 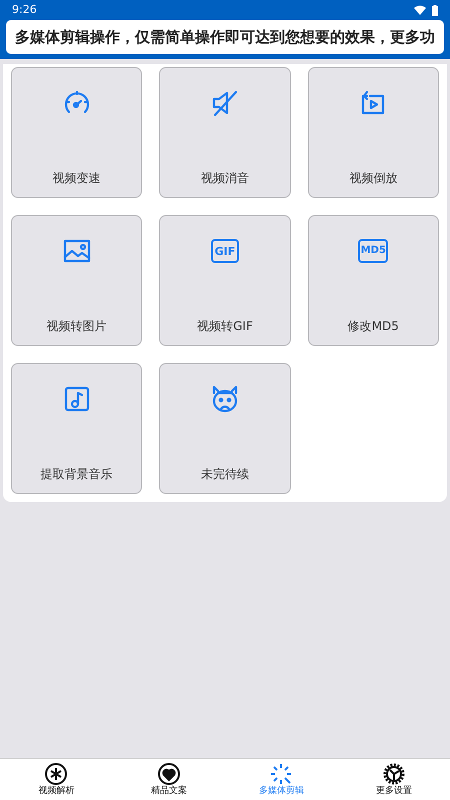 I want to click on nav-tab: 更多设置, so click(x=394, y=779).